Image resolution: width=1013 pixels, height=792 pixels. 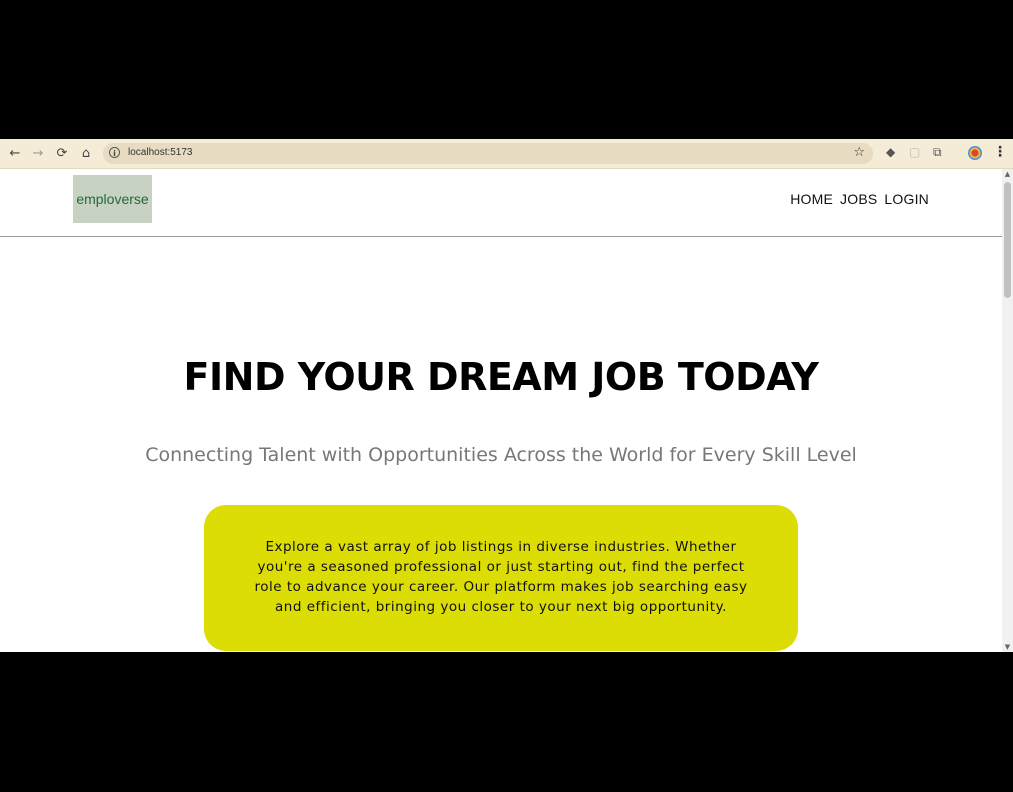 What do you see at coordinates (1007, 410) in the screenshot?
I see `page-scrollbar: ▲ ▼` at bounding box center [1007, 410].